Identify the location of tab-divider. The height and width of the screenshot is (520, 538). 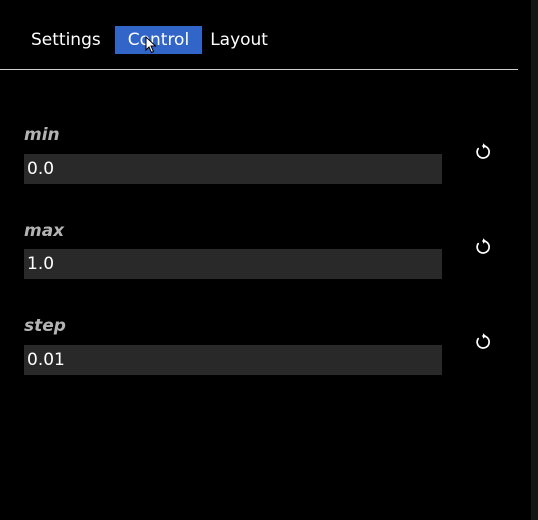
(259, 69).